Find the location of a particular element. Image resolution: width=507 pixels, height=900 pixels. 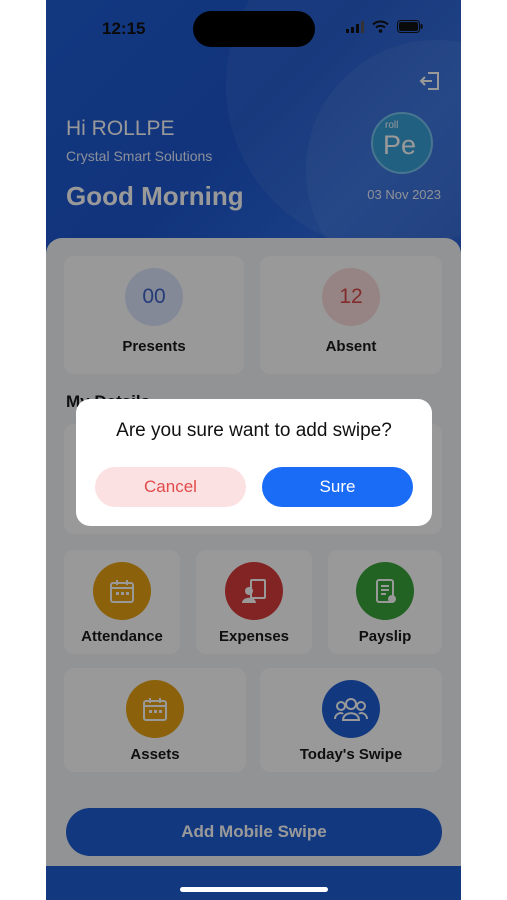

dialog-question: Are you sure want to add swipe? is located at coordinates (254, 430).